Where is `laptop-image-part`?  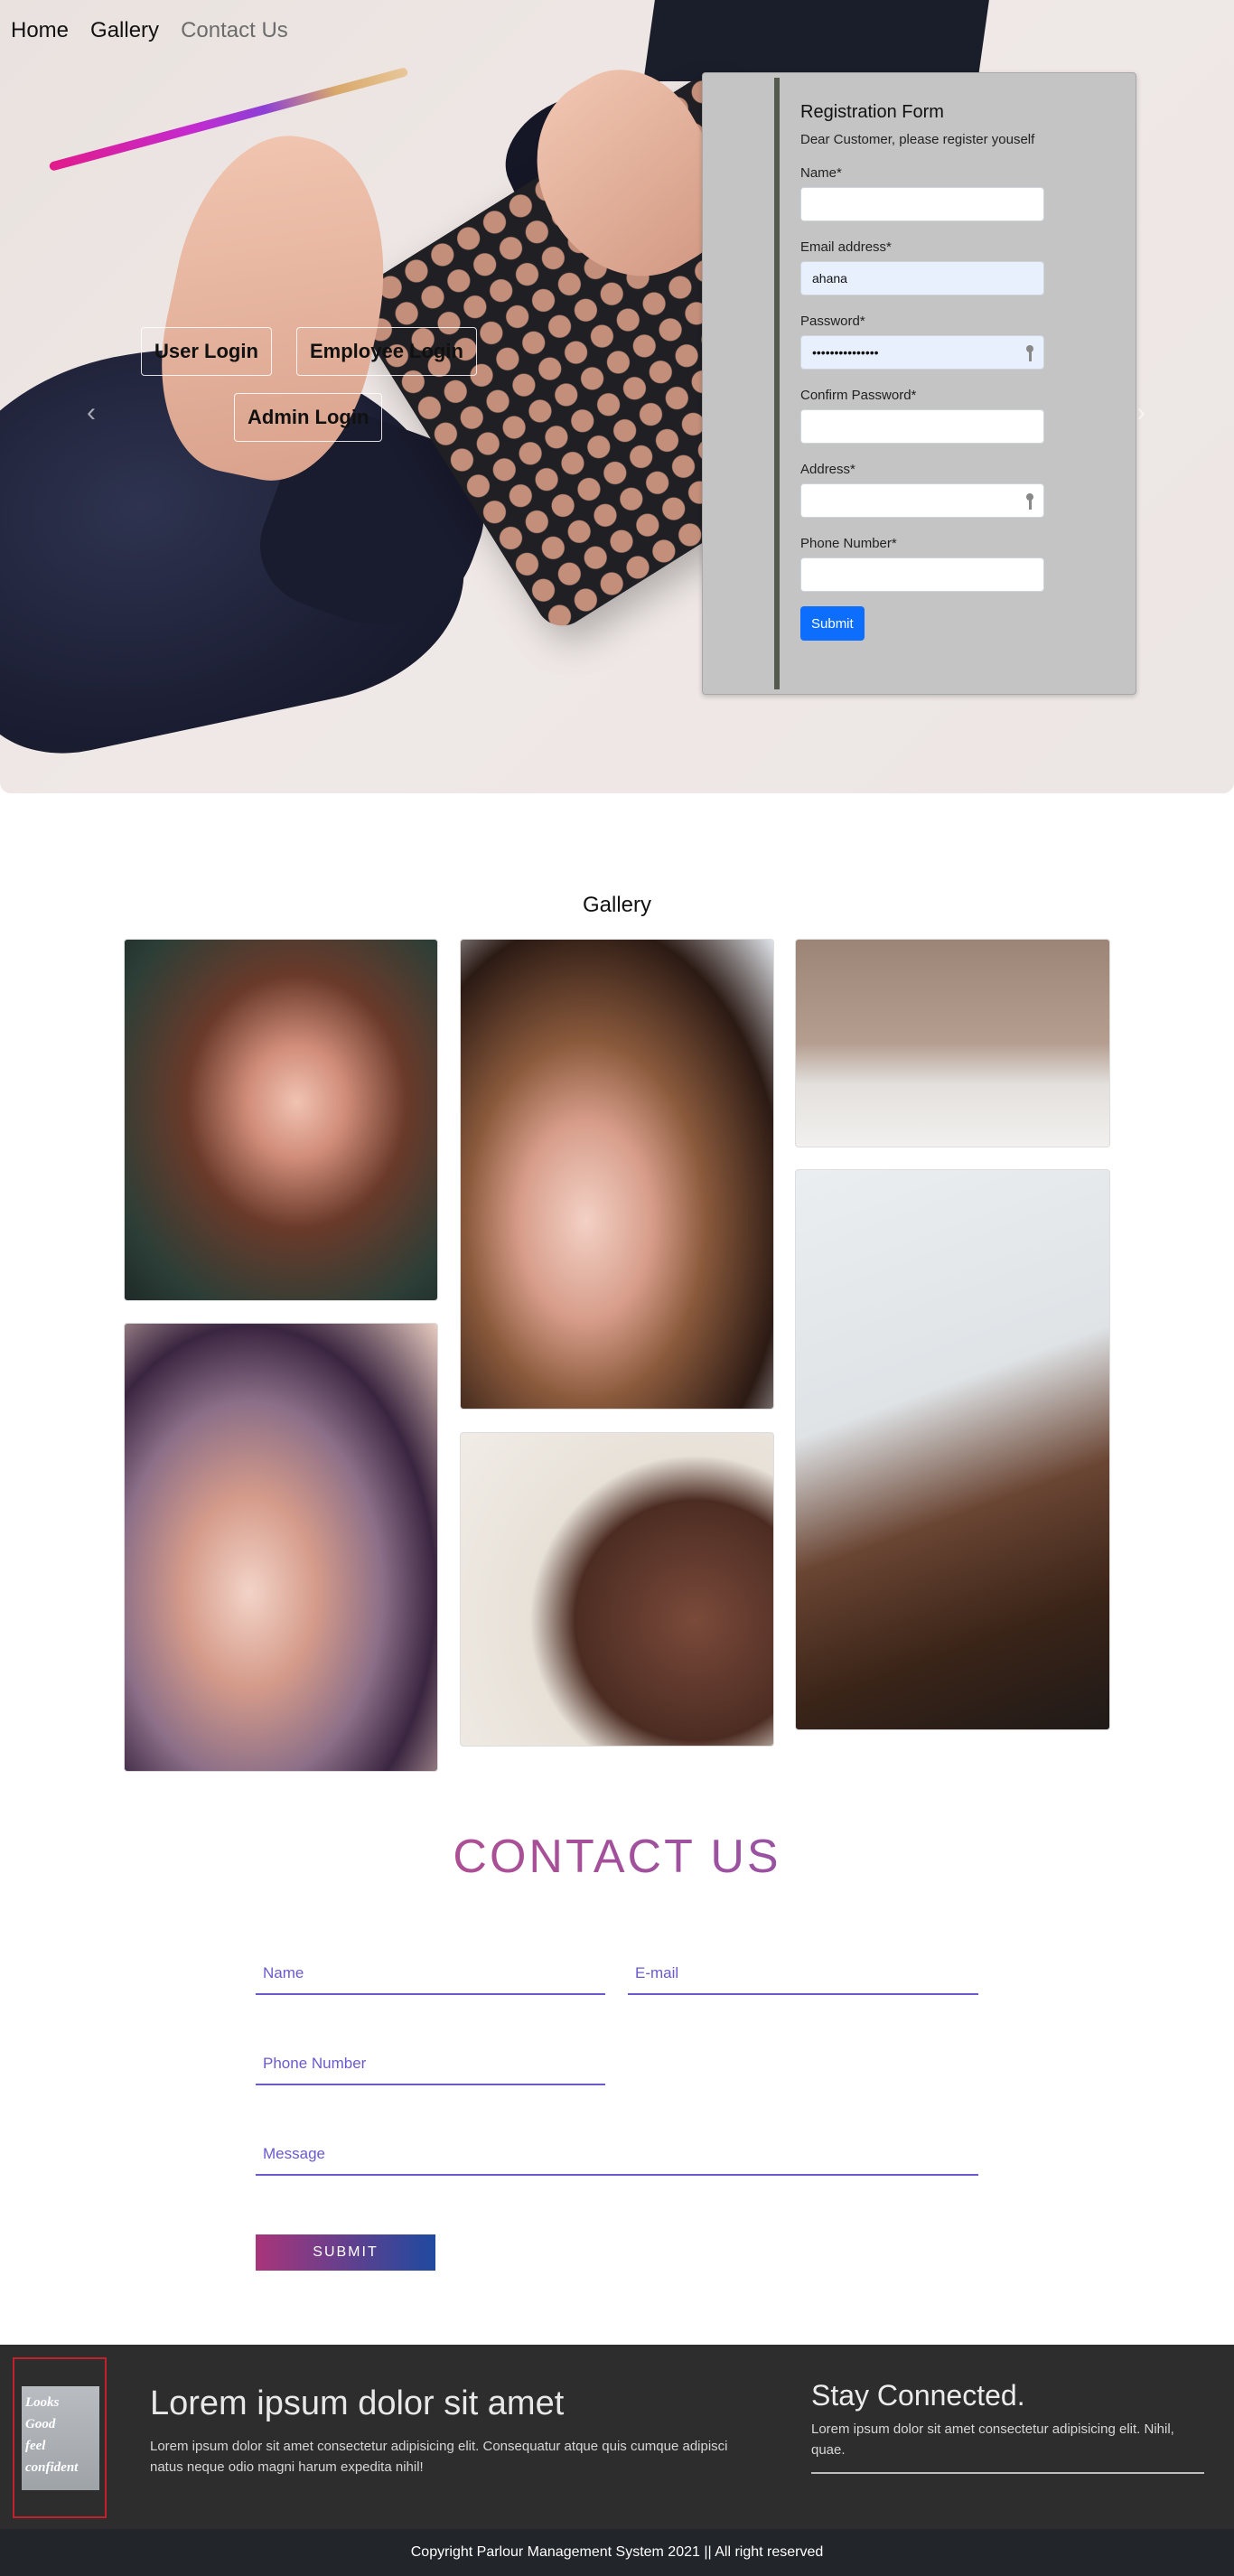
laptop-image-part is located at coordinates (818, 40).